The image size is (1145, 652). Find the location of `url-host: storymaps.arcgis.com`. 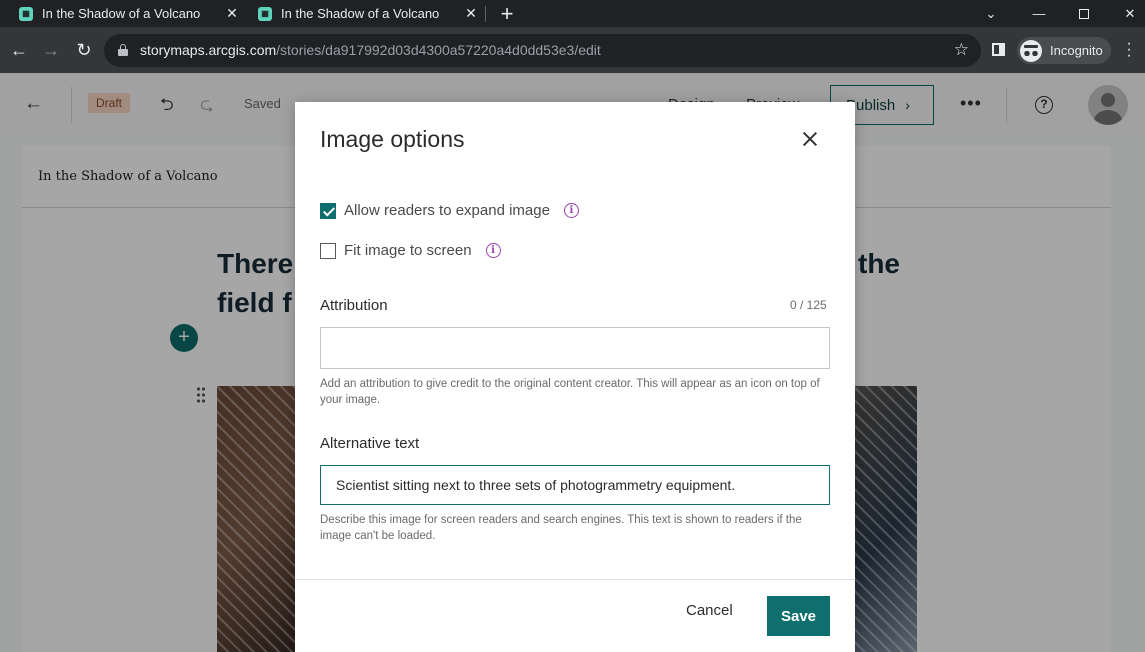

url-host: storymaps.arcgis.com is located at coordinates (208, 50).